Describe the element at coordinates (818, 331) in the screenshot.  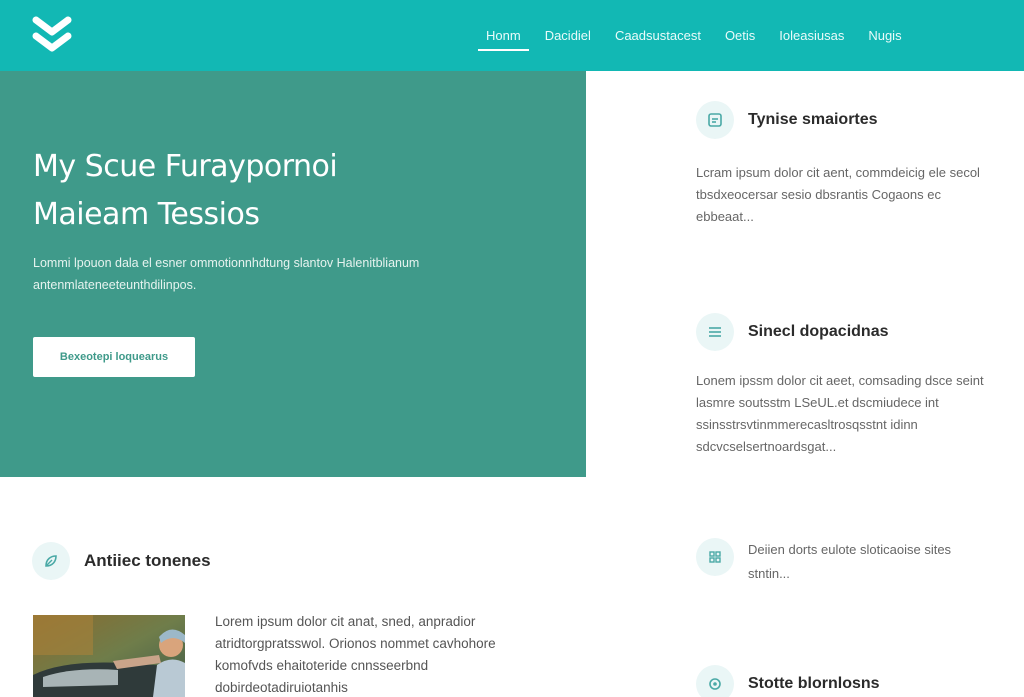
I see `feature-title: Sinecl dopacidnas` at that location.